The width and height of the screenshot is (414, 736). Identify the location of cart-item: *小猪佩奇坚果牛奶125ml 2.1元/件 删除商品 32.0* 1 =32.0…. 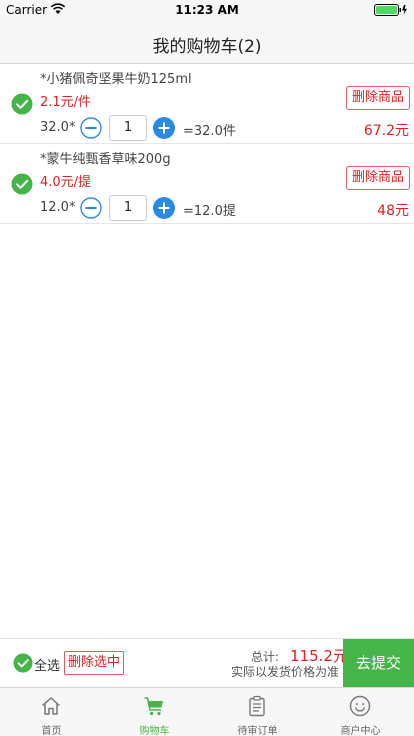
(207, 104).